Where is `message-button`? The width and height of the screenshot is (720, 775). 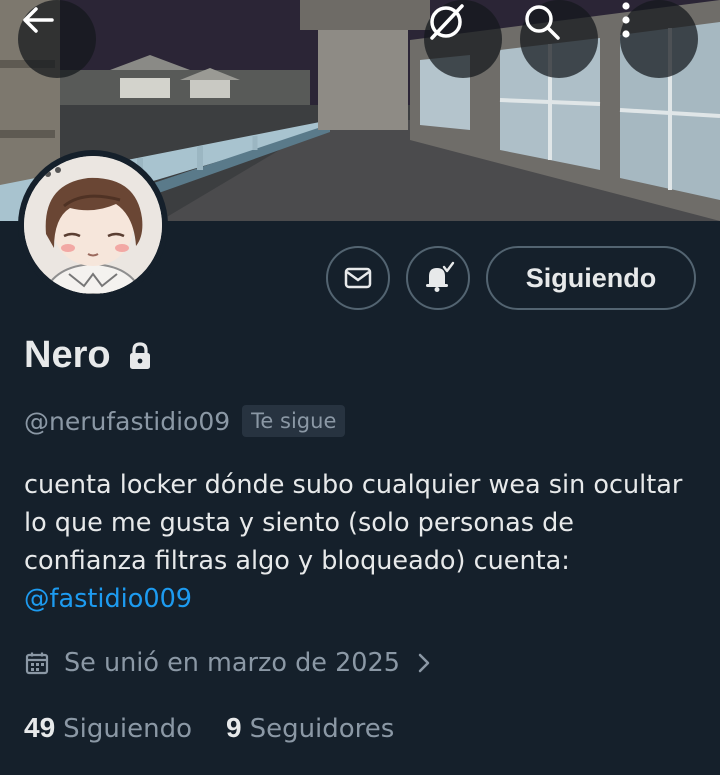
message-button is located at coordinates (358, 278).